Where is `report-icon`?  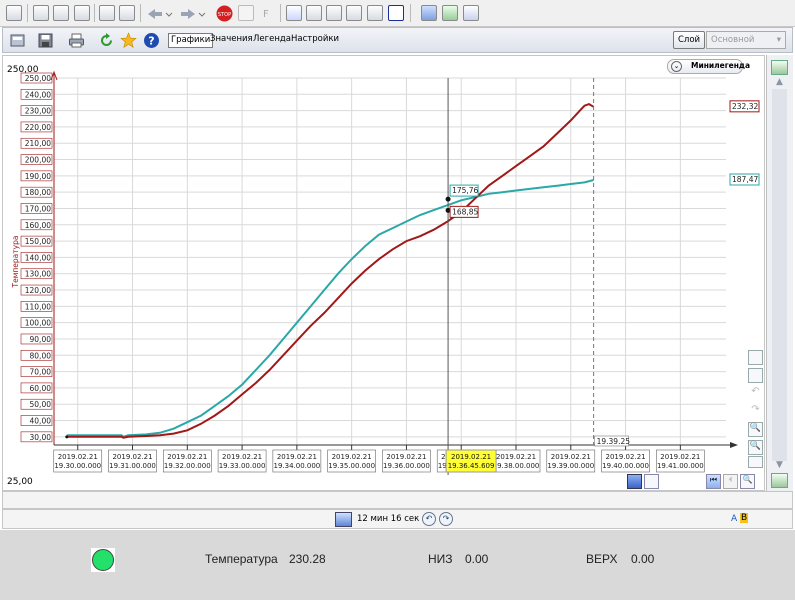
report-icon is located at coordinates (334, 13).